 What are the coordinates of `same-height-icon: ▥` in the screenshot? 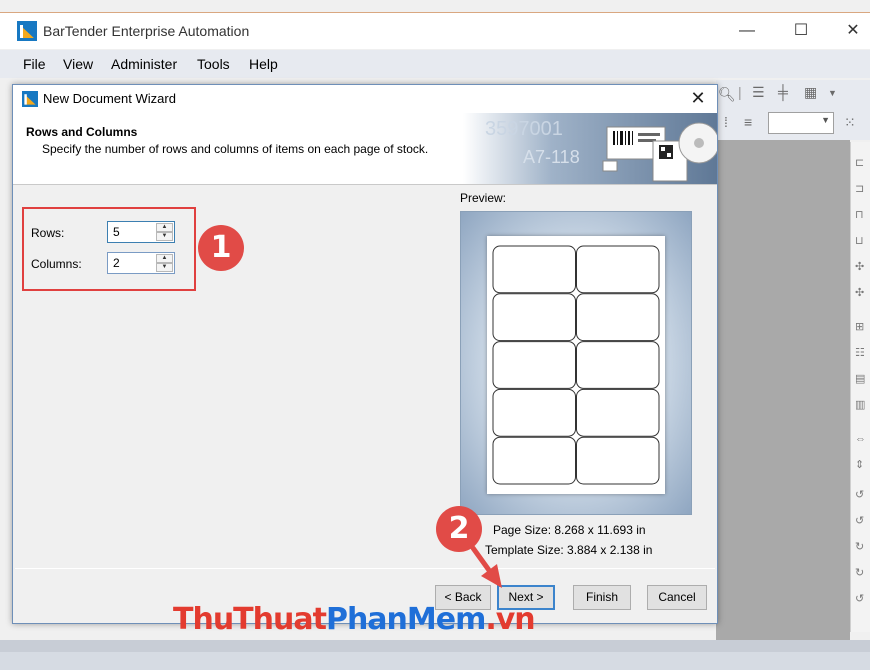 It's located at (862, 405).